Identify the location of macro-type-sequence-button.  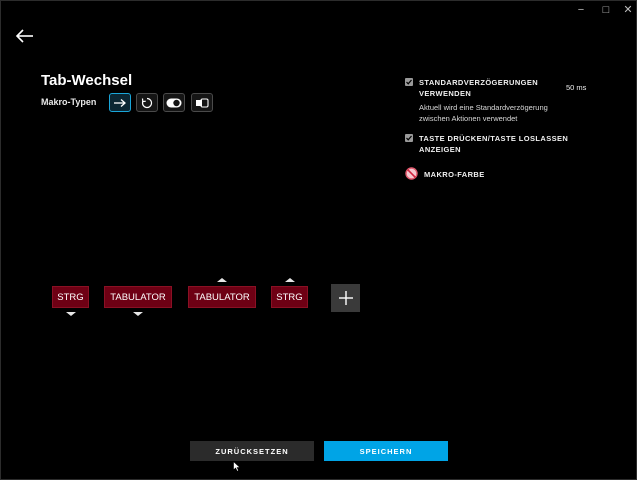
(120, 102).